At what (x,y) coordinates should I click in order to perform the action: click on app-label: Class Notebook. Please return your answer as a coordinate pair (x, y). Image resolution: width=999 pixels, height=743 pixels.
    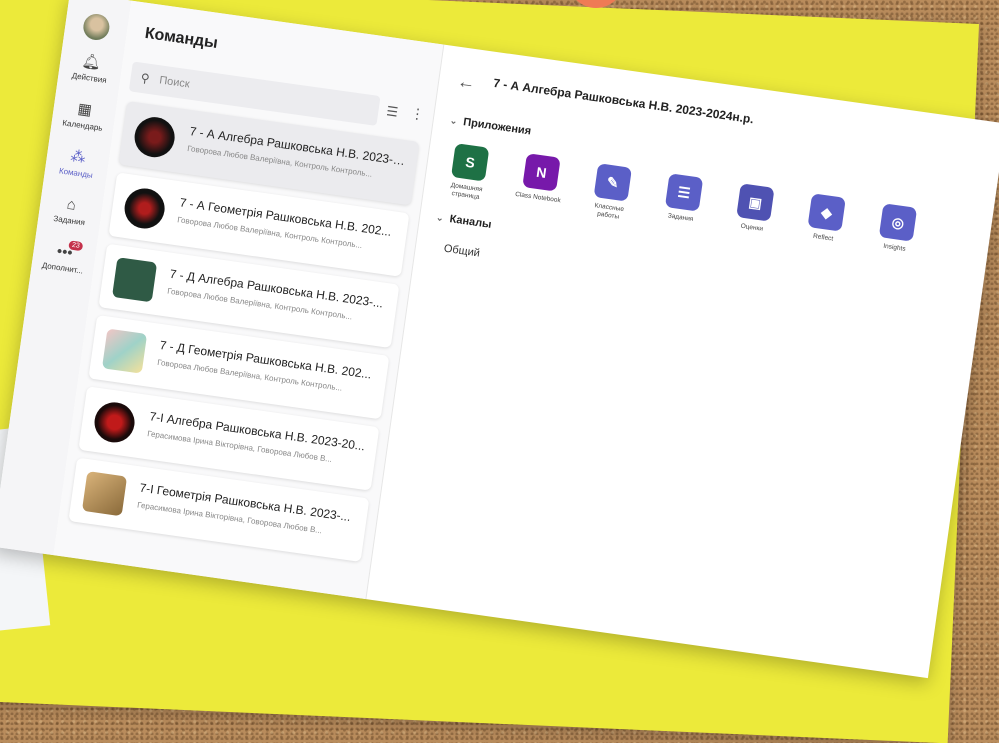
    Looking at the image, I should click on (538, 197).